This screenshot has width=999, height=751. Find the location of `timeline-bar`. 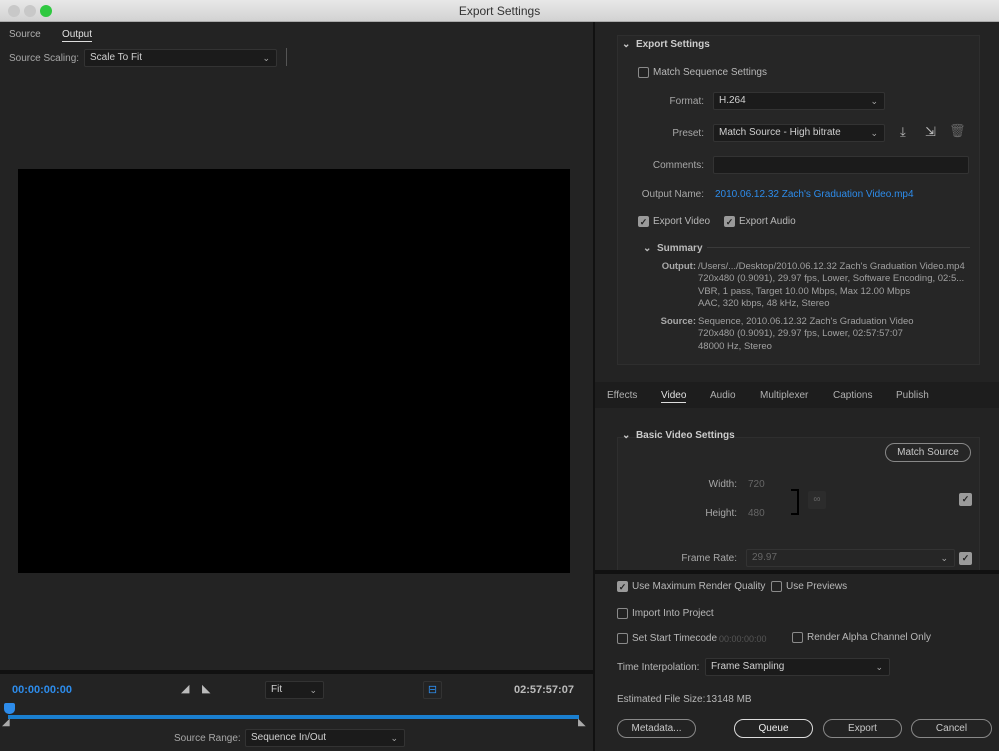

timeline-bar is located at coordinates (293, 717).